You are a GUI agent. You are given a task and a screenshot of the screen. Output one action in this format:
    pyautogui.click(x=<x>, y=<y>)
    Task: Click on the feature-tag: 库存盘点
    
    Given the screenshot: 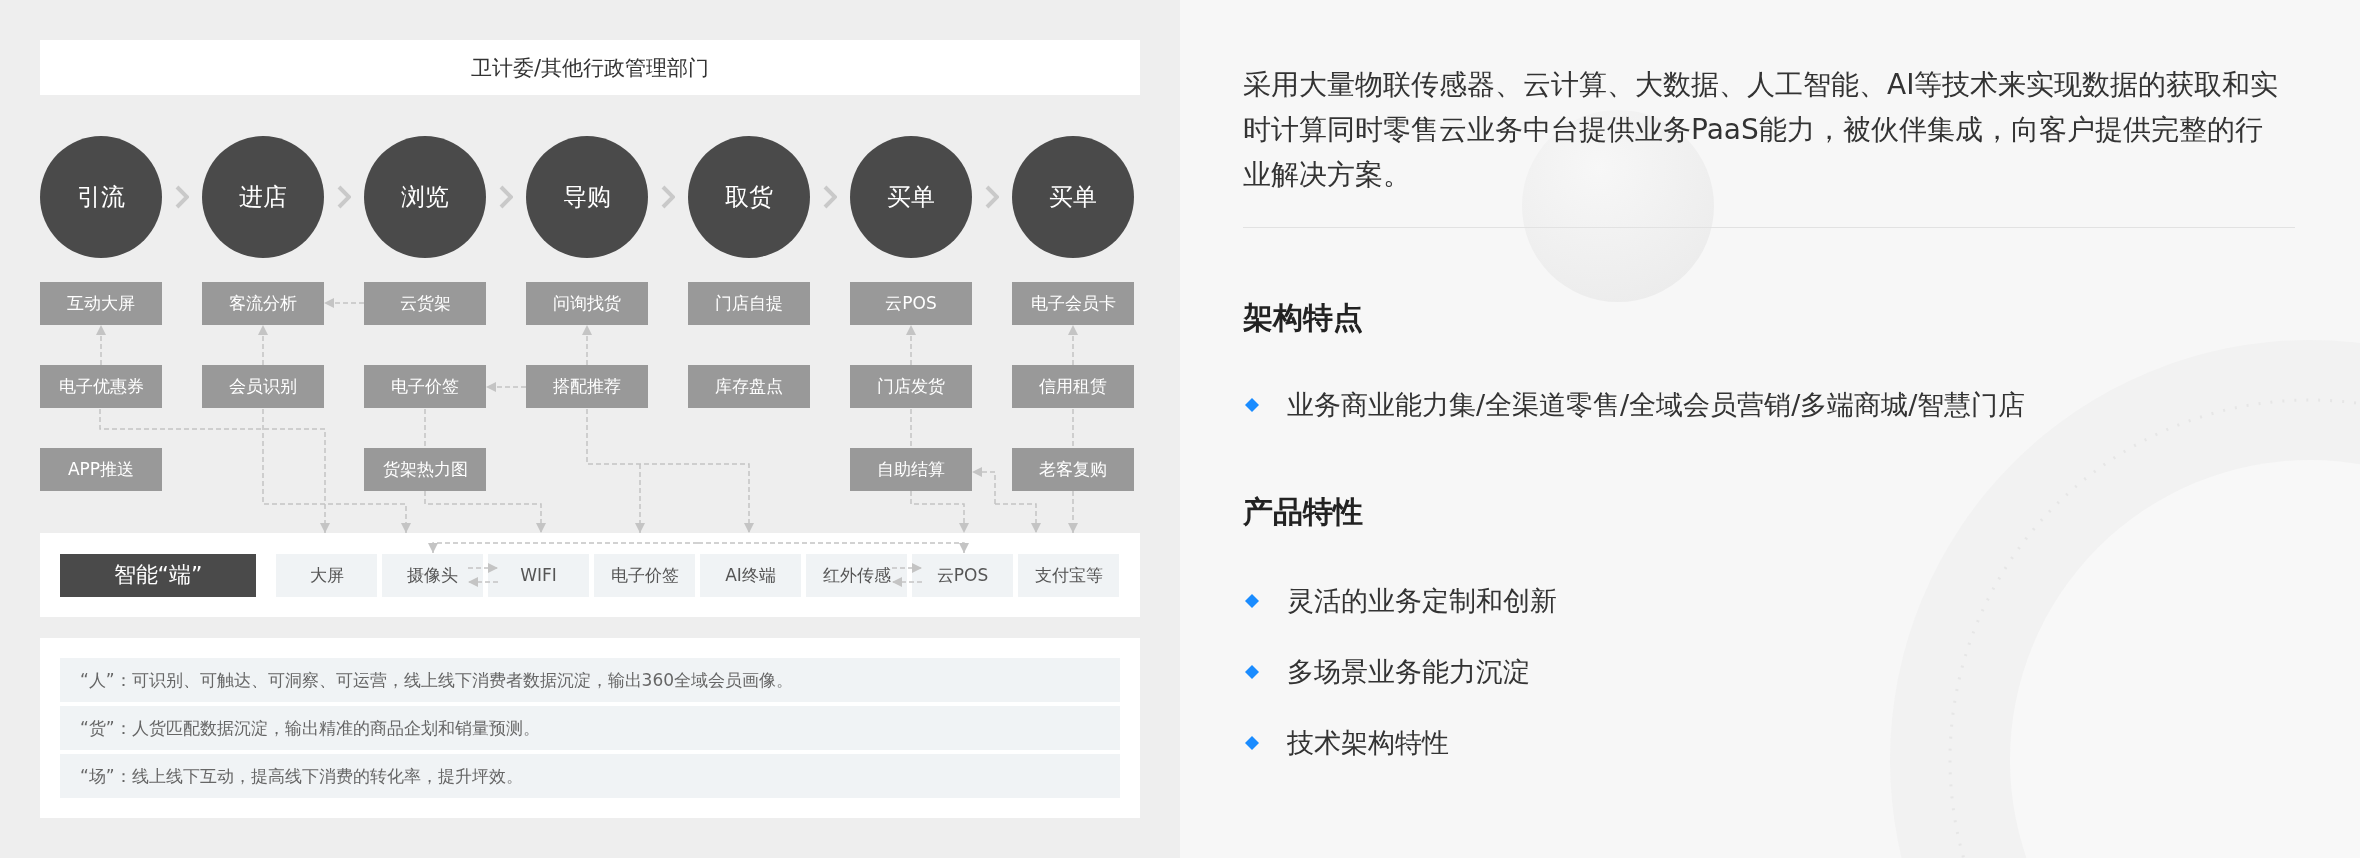 What is the action you would take?
    pyautogui.click(x=749, y=386)
    